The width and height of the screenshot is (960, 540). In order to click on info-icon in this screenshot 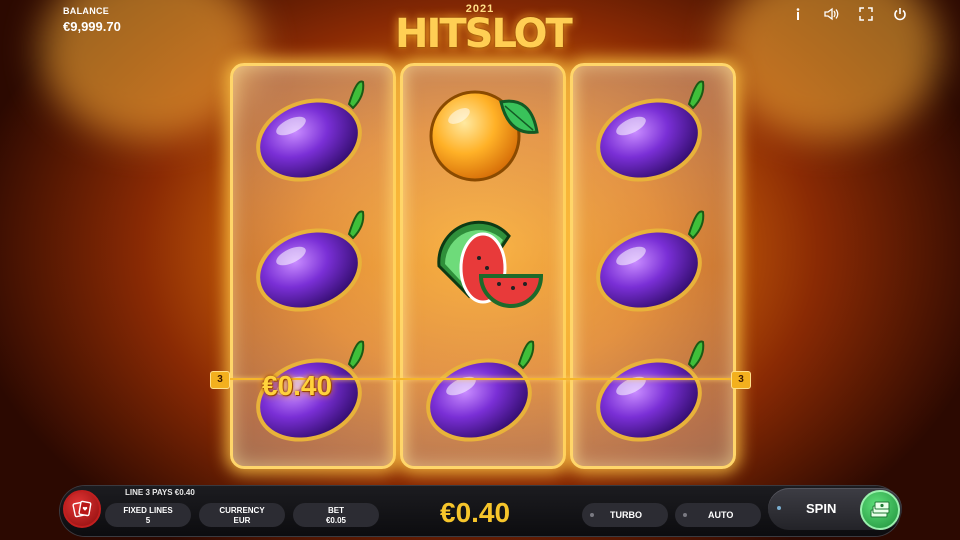, I will do `click(798, 14)`.